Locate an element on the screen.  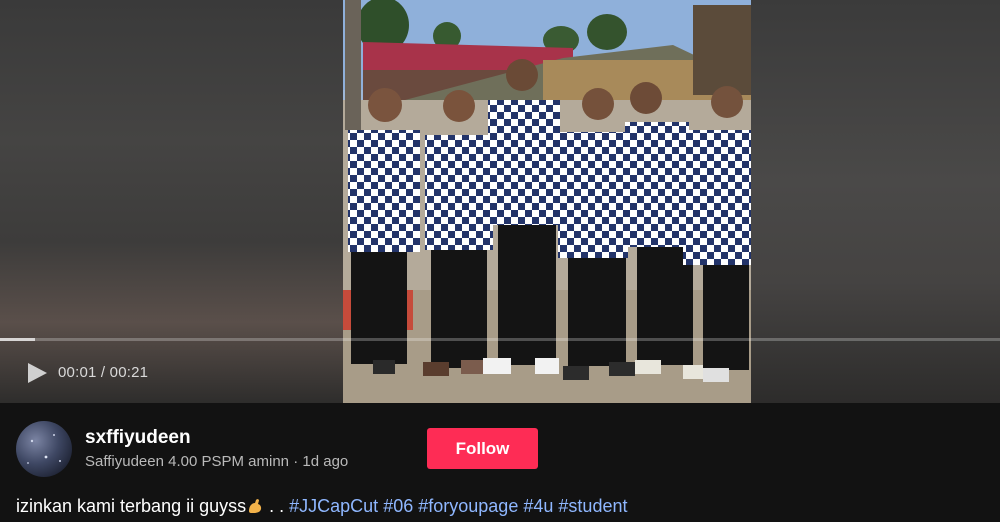
hashtag-link: #4u is located at coordinates (538, 506).